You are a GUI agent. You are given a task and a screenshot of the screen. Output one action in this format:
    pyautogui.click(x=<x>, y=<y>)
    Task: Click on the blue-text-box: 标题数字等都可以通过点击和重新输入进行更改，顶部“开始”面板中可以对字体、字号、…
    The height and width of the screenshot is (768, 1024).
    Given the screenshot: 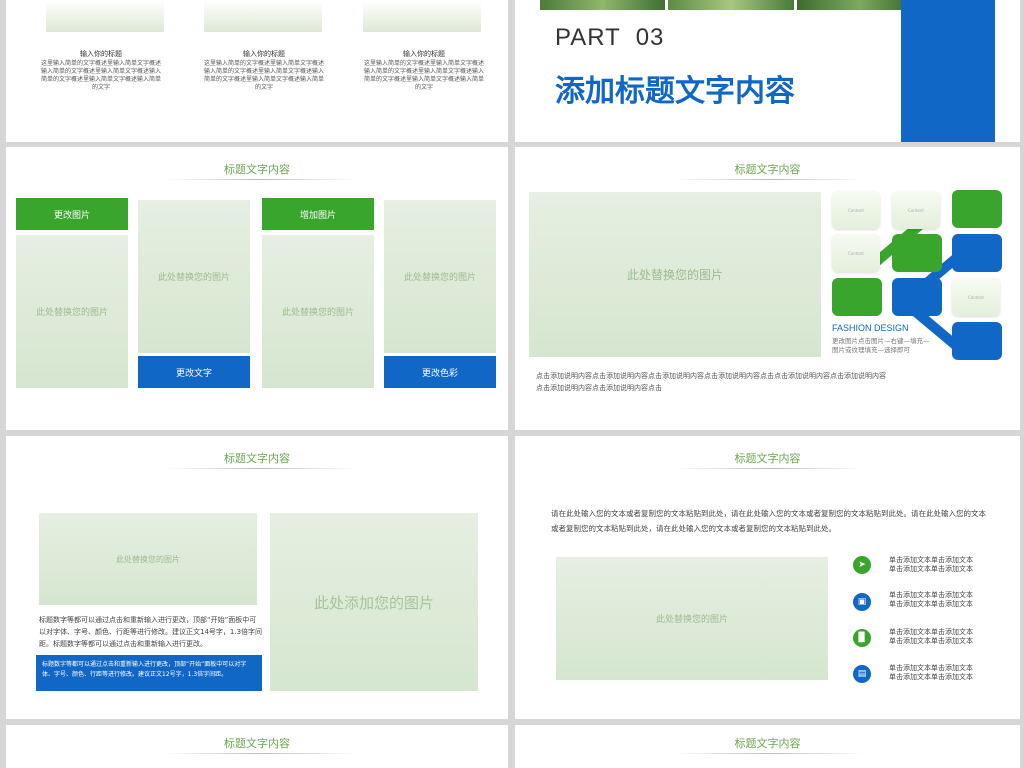 What is the action you would take?
    pyautogui.click(x=149, y=673)
    